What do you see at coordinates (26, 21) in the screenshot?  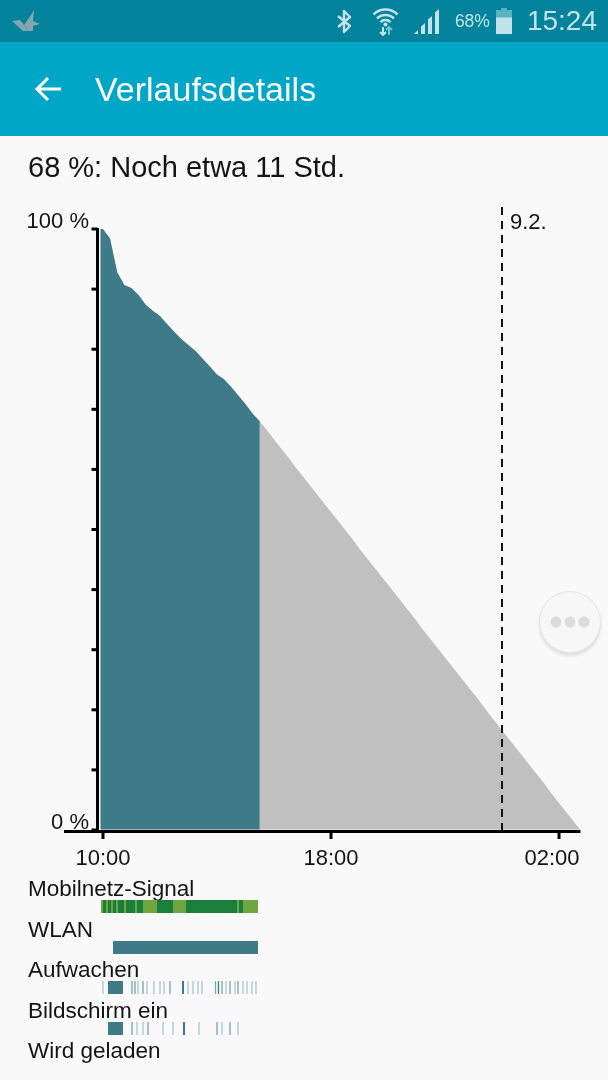 I see `origami-bird-icon` at bounding box center [26, 21].